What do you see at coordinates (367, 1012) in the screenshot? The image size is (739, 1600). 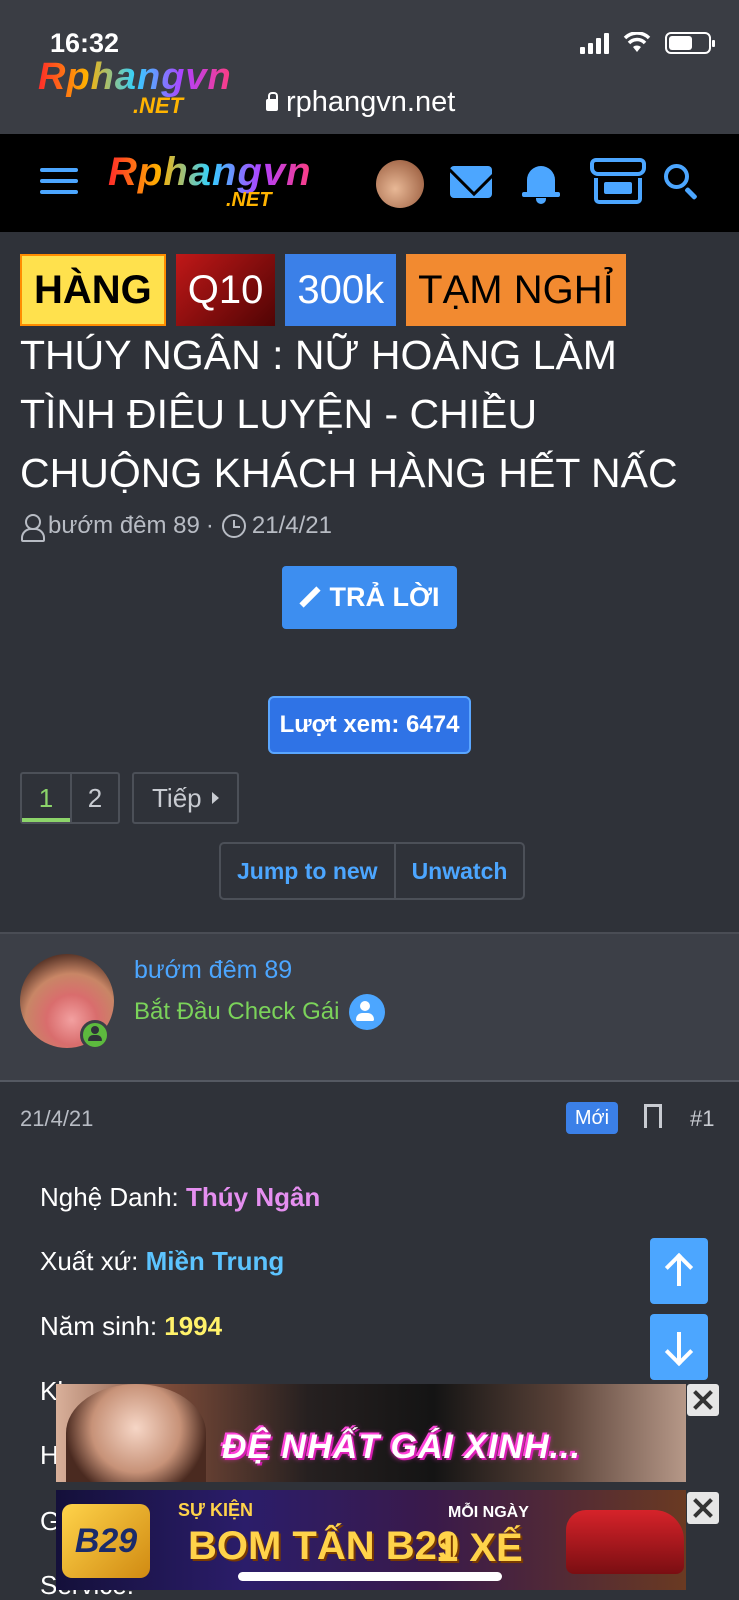 I see `rank-badge-icon` at bounding box center [367, 1012].